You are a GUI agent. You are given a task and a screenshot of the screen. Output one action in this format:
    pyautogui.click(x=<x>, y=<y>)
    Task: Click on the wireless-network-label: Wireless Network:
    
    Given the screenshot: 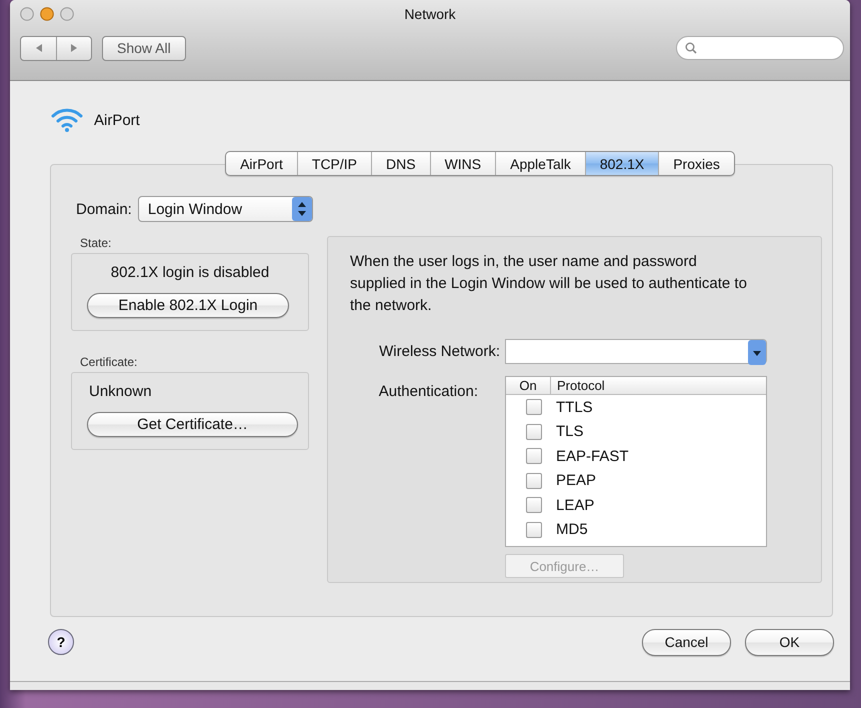 What is the action you would take?
    pyautogui.click(x=439, y=351)
    